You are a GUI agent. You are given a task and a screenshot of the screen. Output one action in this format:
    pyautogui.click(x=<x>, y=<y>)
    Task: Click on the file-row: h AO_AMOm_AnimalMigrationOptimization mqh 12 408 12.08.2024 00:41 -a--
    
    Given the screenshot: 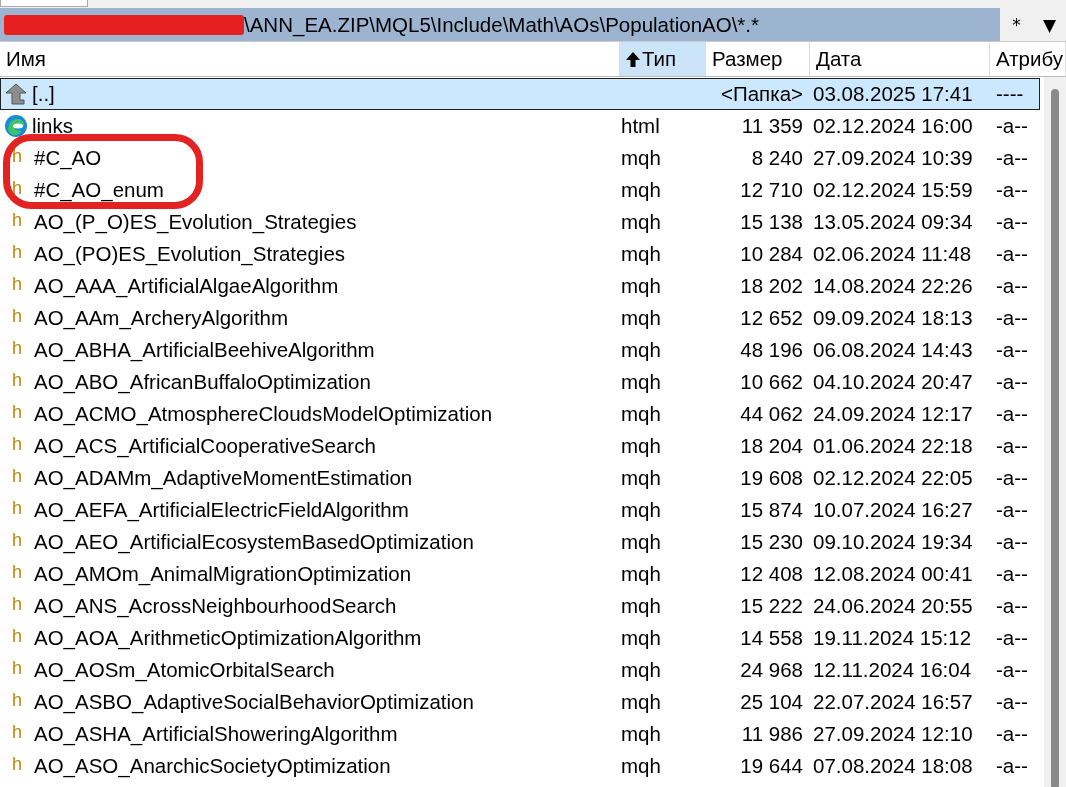 What is the action you would take?
    pyautogui.click(x=520, y=574)
    